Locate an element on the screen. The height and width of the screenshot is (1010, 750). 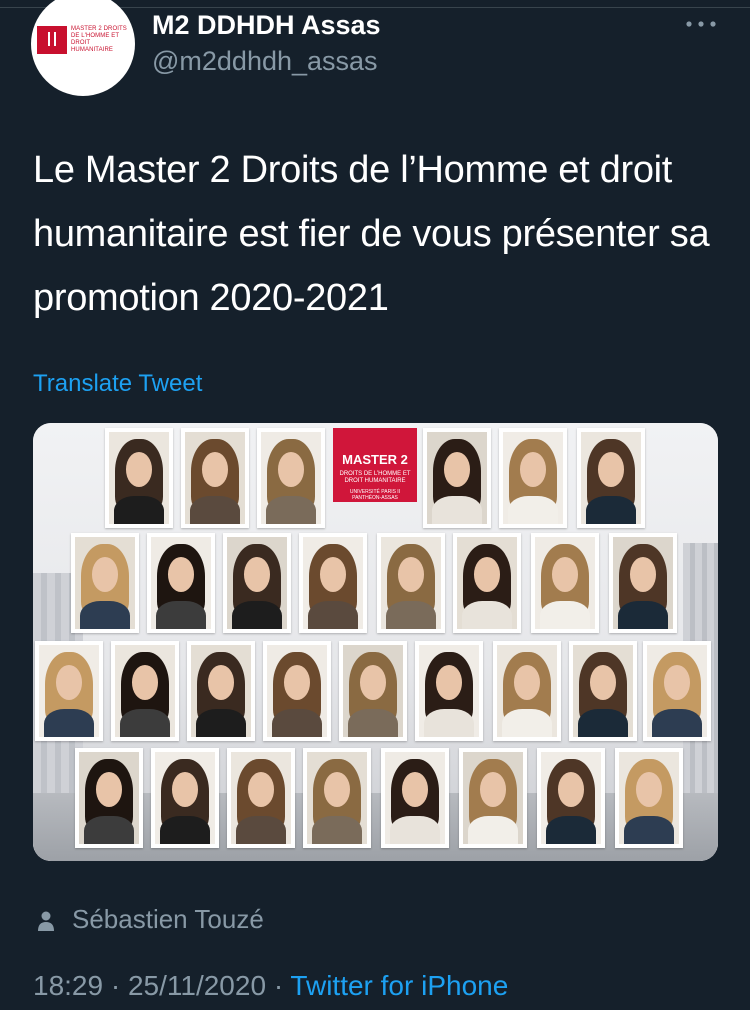
translate-tweet-link: Translate Tweet is located at coordinates (117, 384).